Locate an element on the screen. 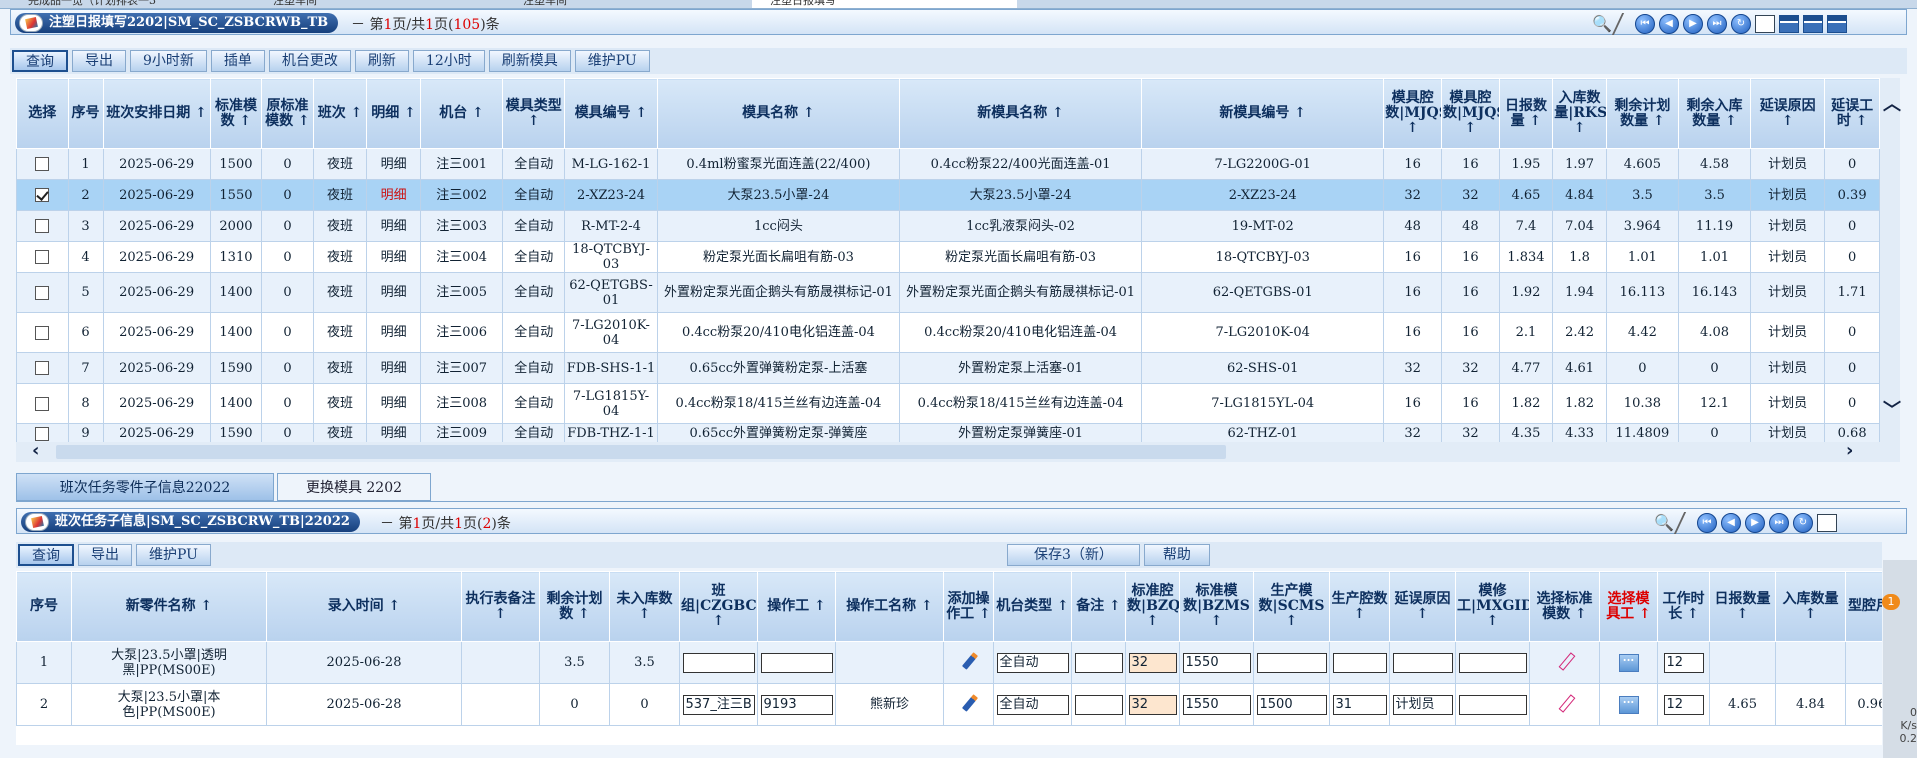  layout-split-icon is located at coordinates (1813, 24).